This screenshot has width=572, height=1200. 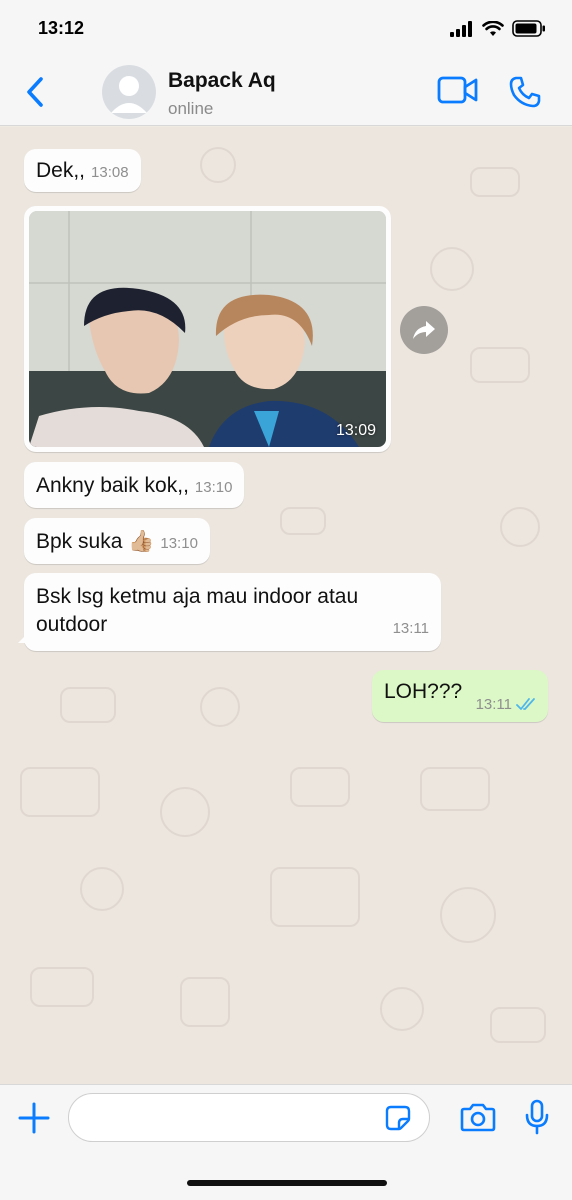 I want to click on voice-message-button, so click(x=537, y=1119).